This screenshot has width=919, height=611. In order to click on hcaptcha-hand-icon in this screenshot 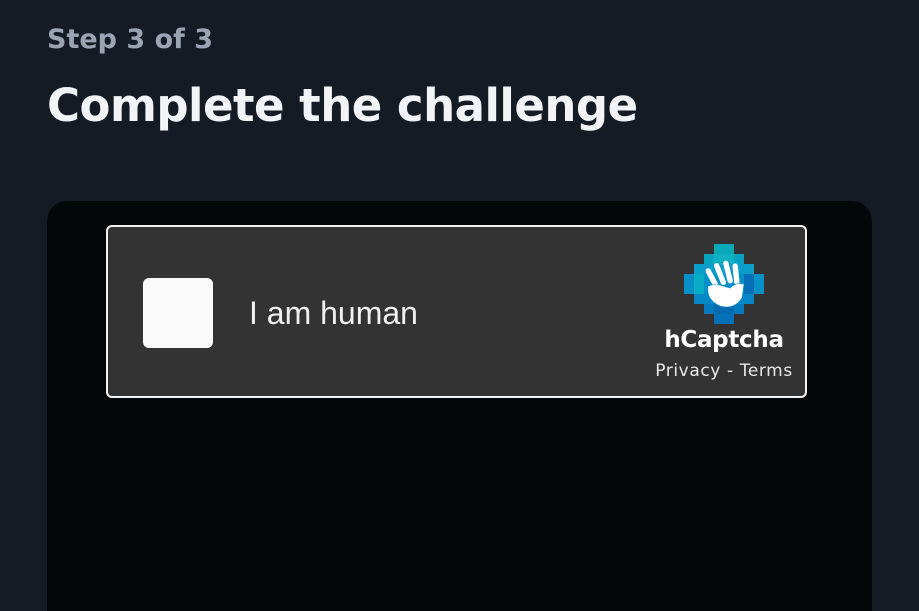, I will do `click(724, 284)`.